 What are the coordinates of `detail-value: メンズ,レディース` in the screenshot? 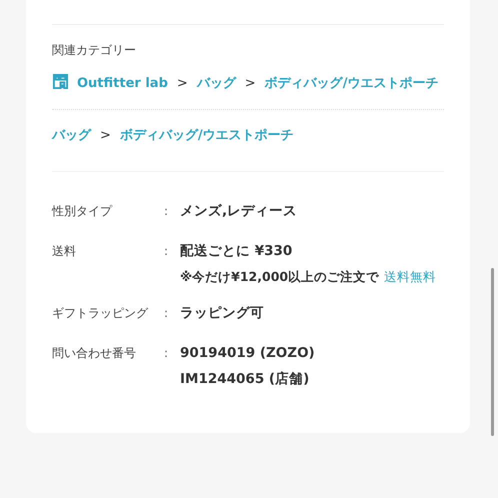 It's located at (239, 211).